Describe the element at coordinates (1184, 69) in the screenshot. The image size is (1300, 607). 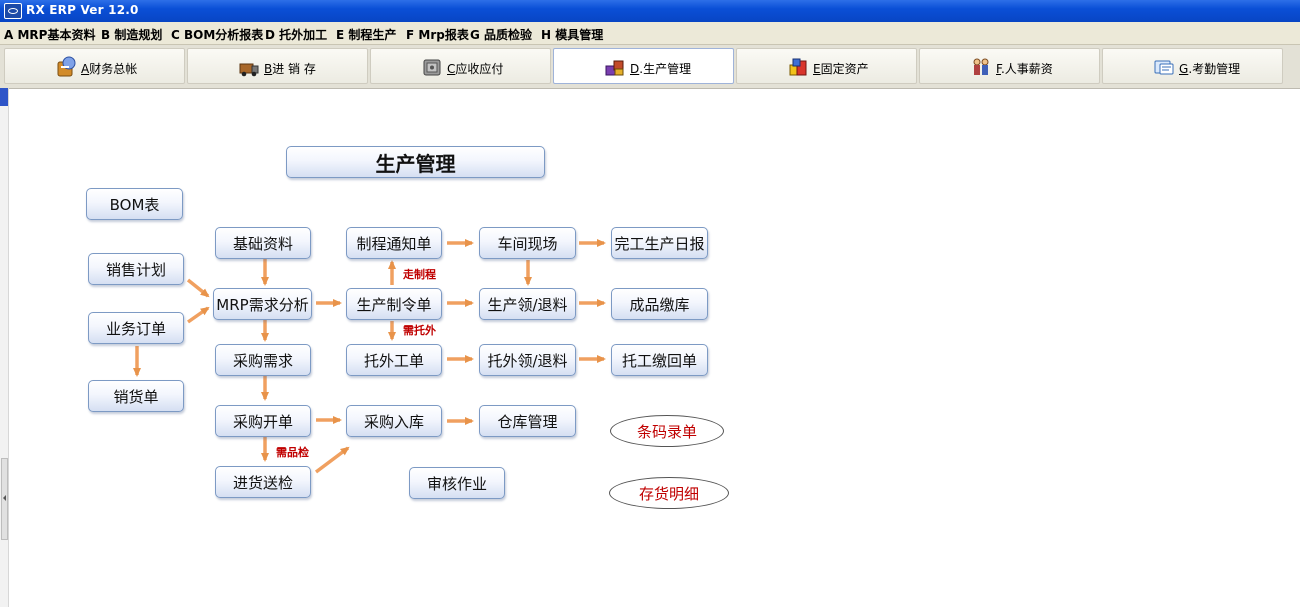
I see `tab-attendance-key: G` at that location.